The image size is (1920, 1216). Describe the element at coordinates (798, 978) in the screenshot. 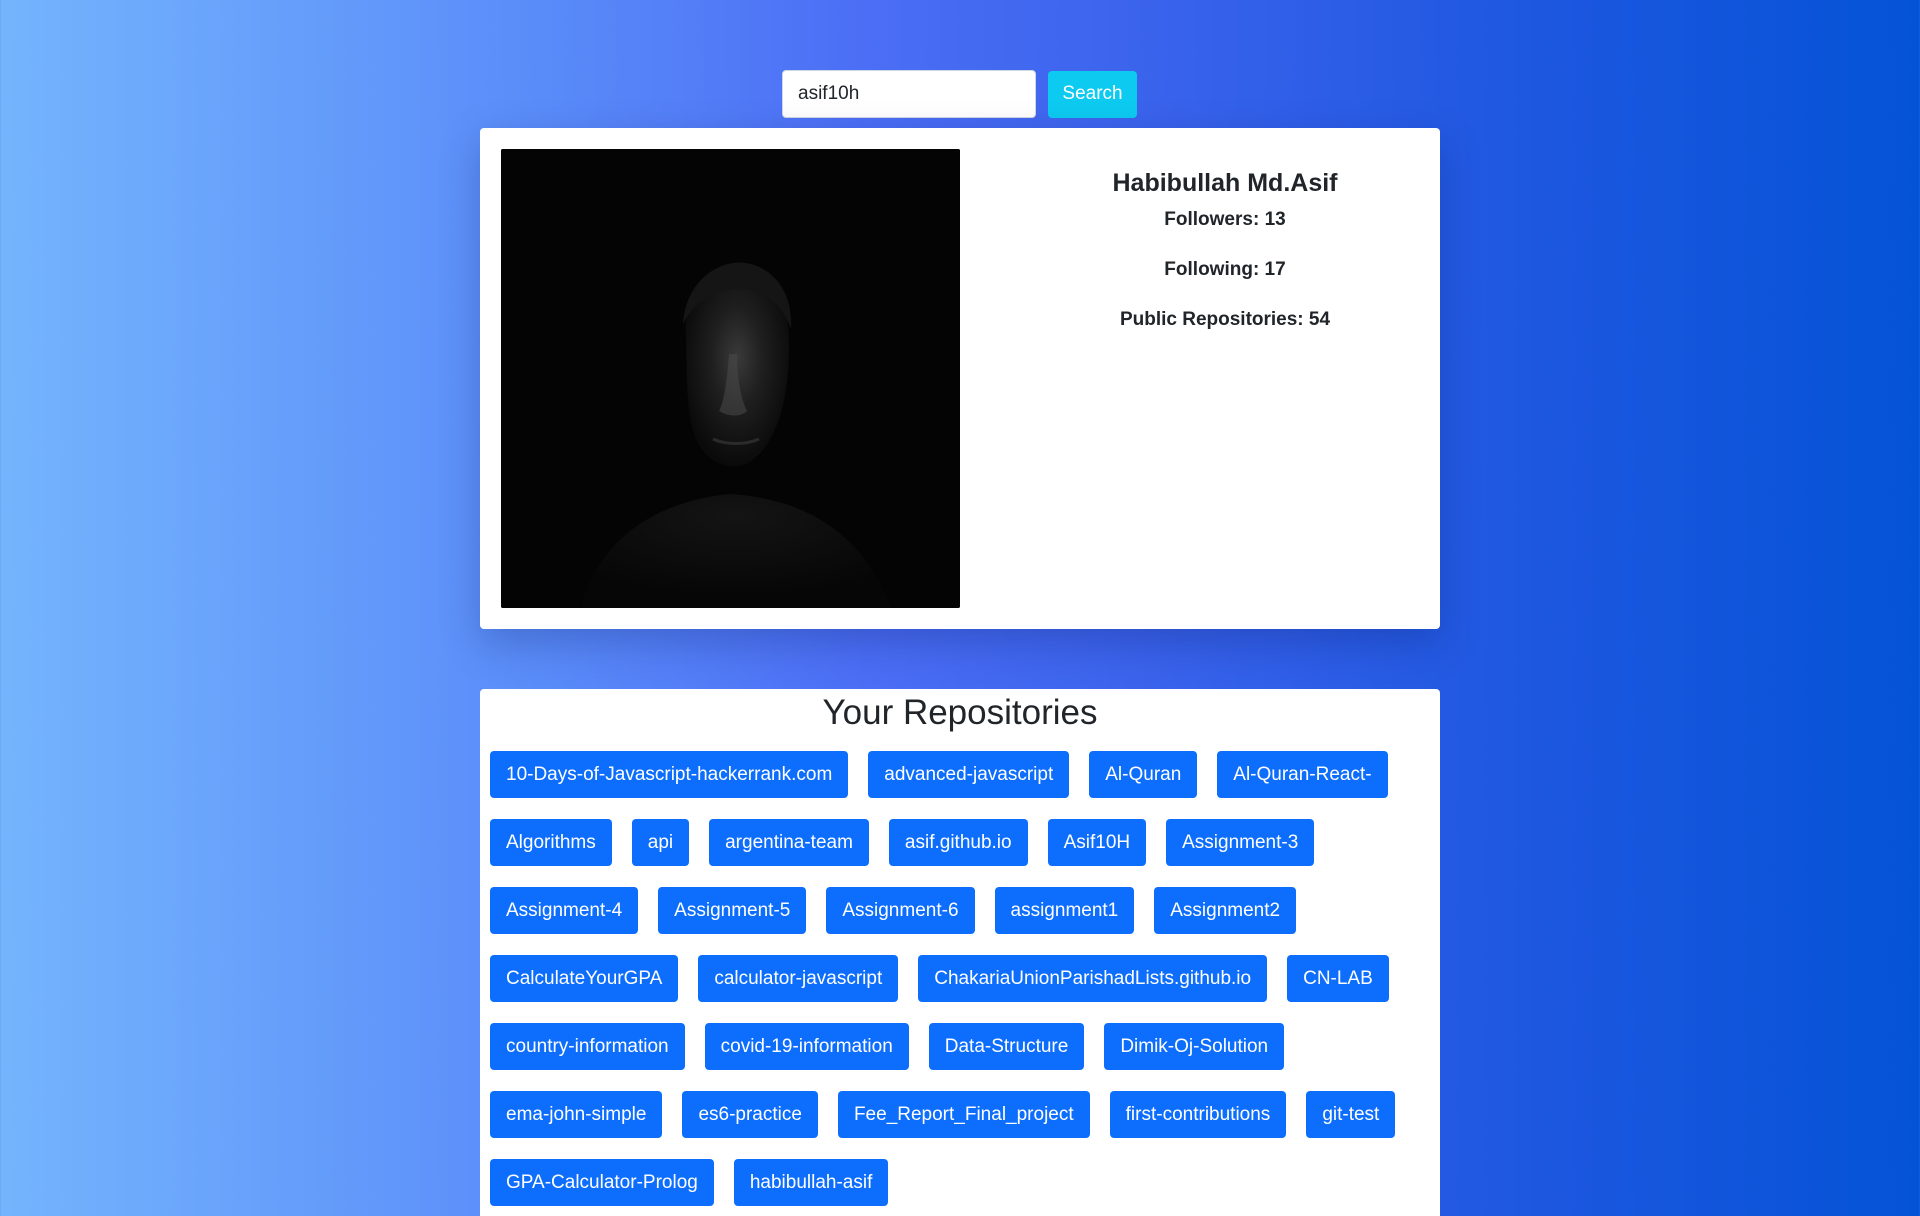

I see `repo-button: calculator-javascript` at that location.